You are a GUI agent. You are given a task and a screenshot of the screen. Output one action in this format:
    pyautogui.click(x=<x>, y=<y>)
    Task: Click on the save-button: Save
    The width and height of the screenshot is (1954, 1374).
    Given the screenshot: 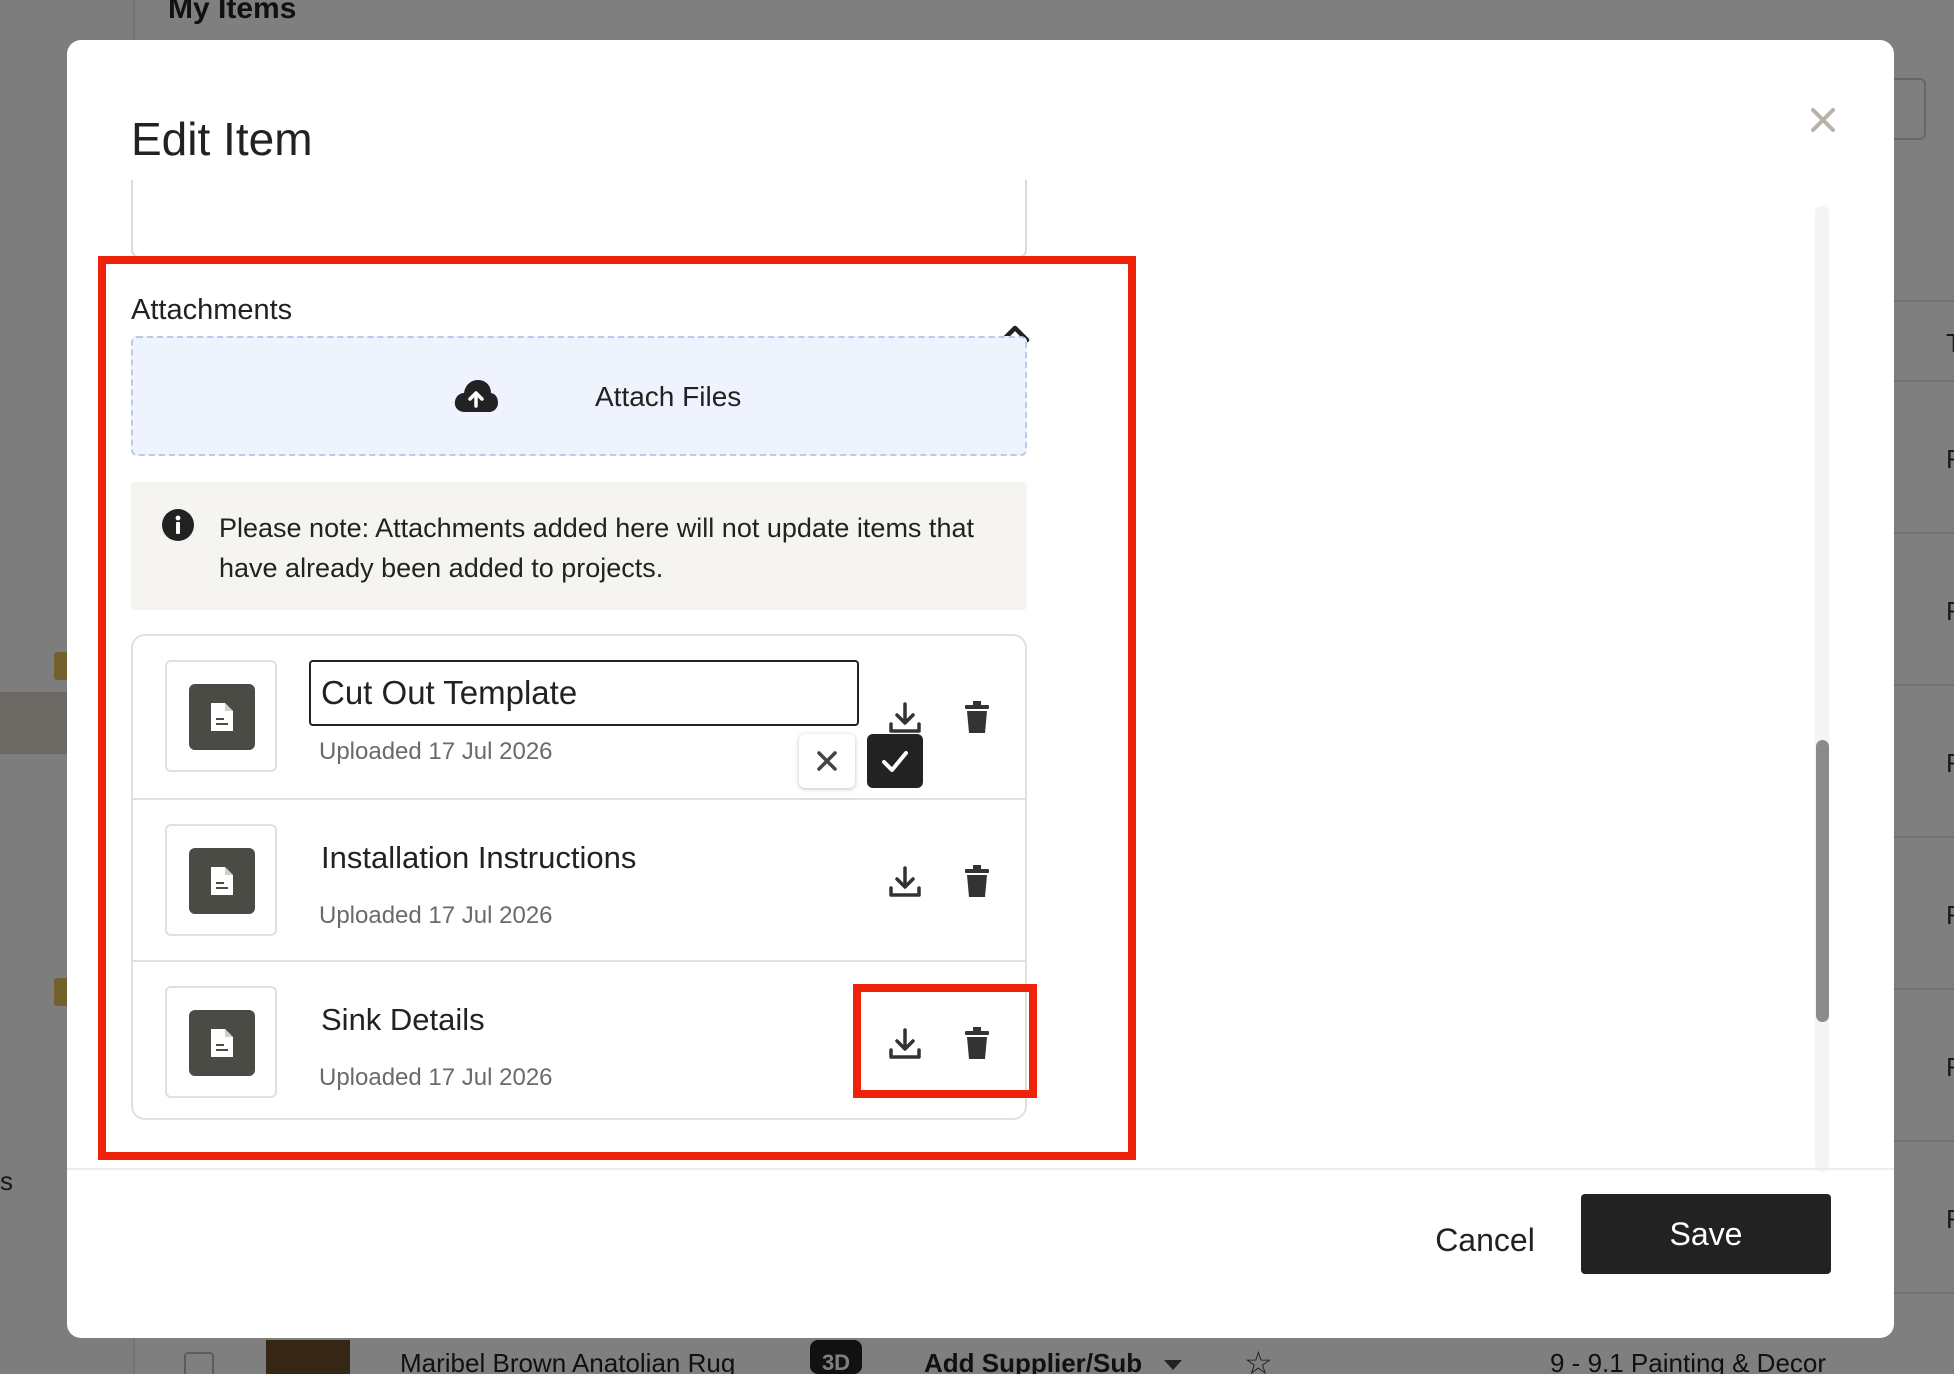 What is the action you would take?
    pyautogui.click(x=1706, y=1234)
    